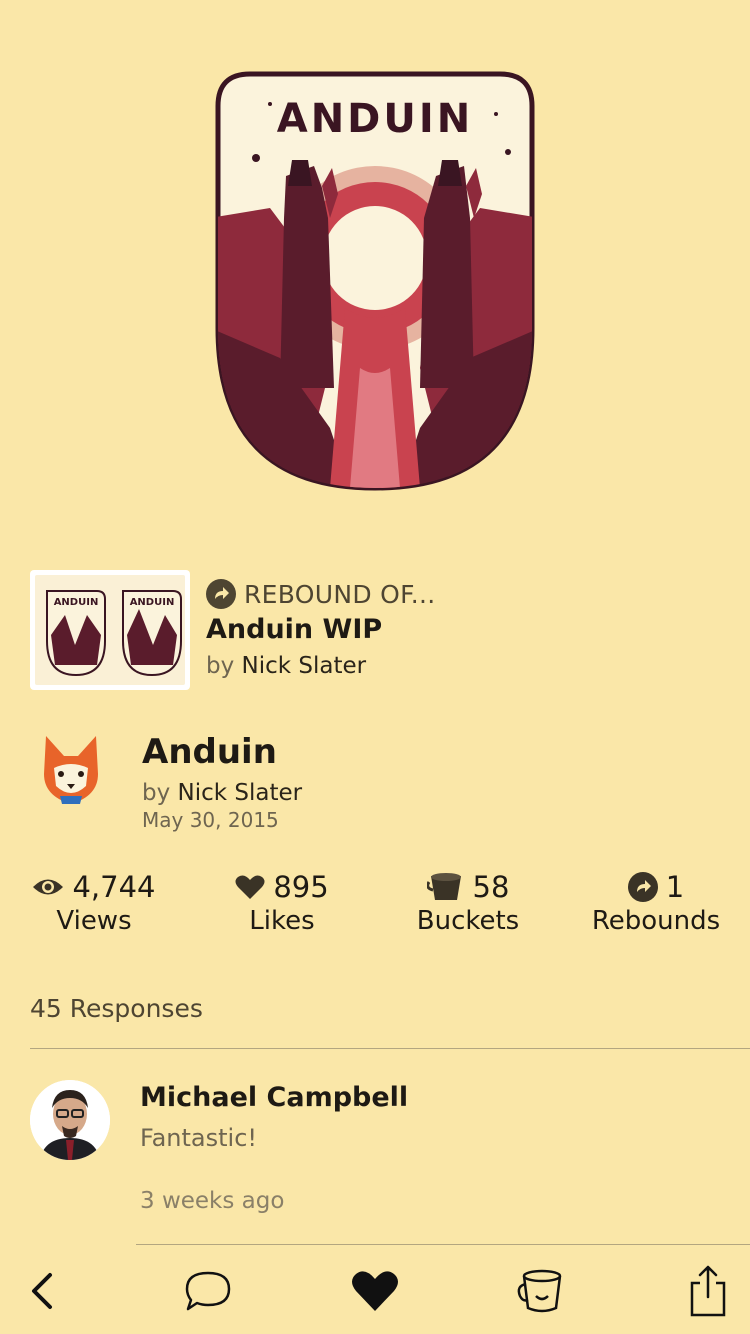 The height and width of the screenshot is (1334, 750). I want to click on stat-likes: 895 Likes, so click(282, 902).